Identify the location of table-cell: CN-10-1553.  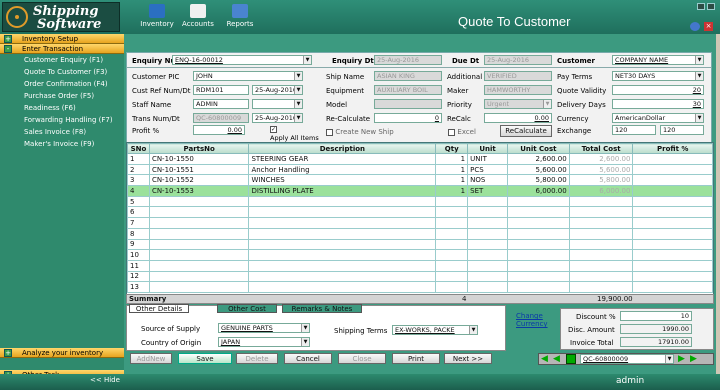
(199, 191).